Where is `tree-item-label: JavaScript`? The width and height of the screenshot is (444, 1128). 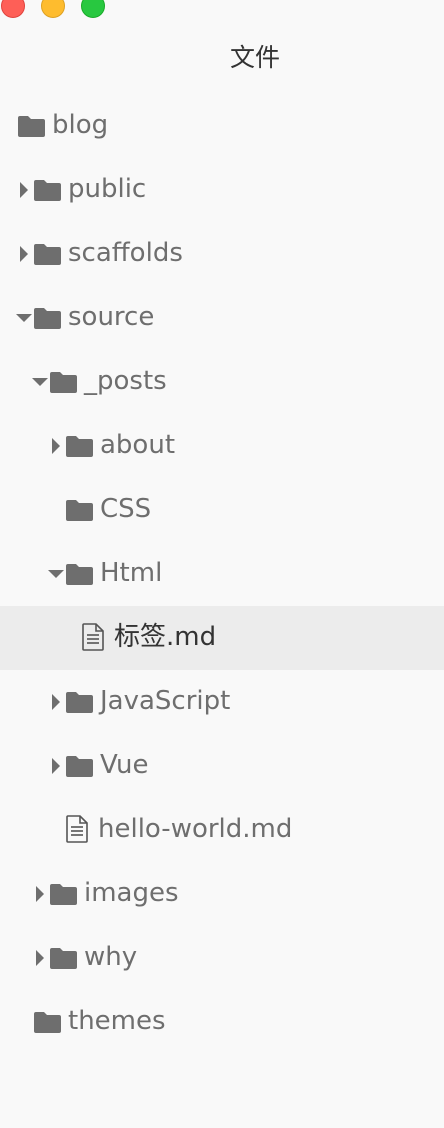
tree-item-label: JavaScript is located at coordinates (165, 701).